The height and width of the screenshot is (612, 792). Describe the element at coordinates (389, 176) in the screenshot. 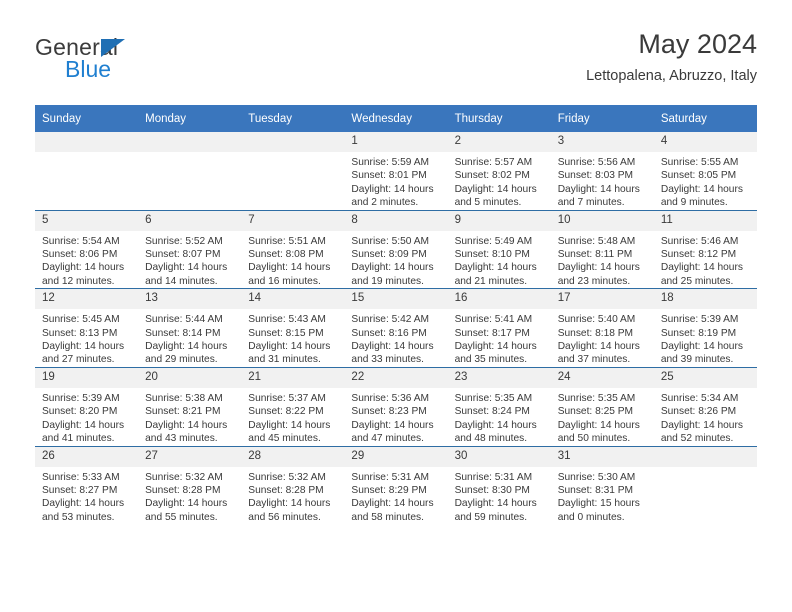

I see `sunset-text: Sunset: 8:01 PM` at that location.